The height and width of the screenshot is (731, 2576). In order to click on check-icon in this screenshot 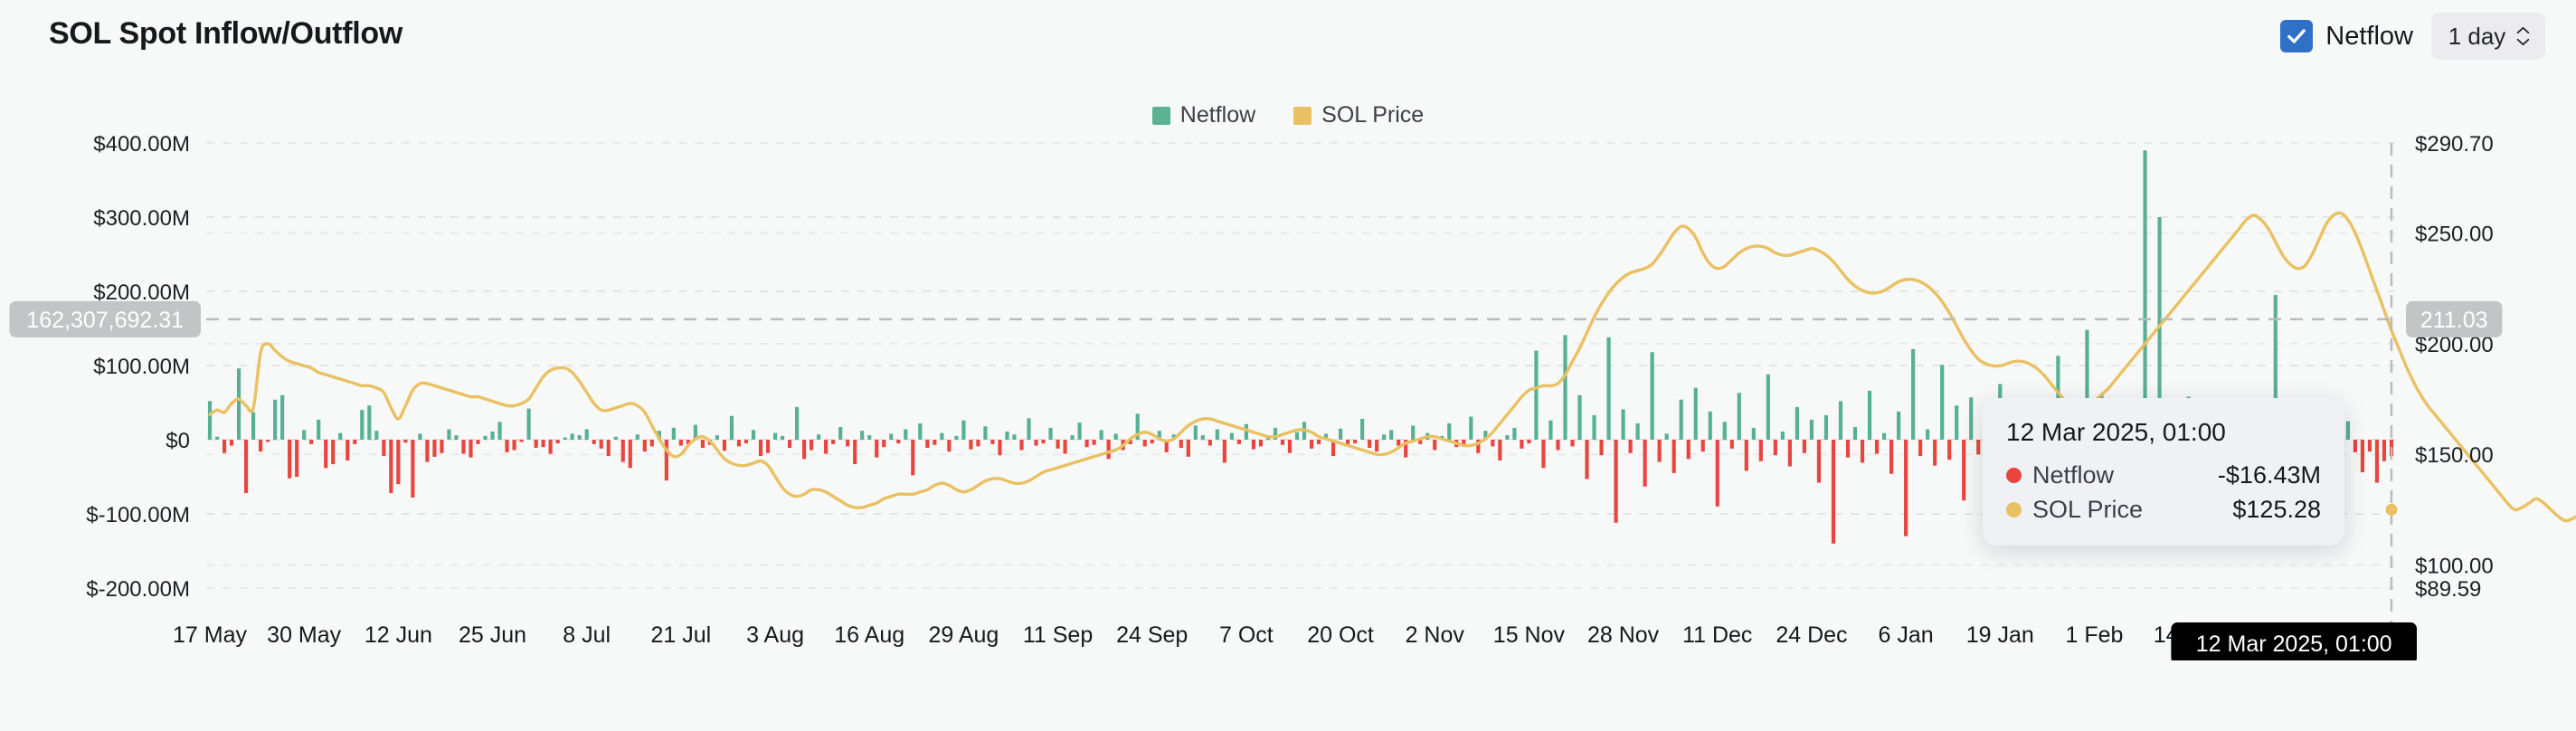, I will do `click(2296, 36)`.